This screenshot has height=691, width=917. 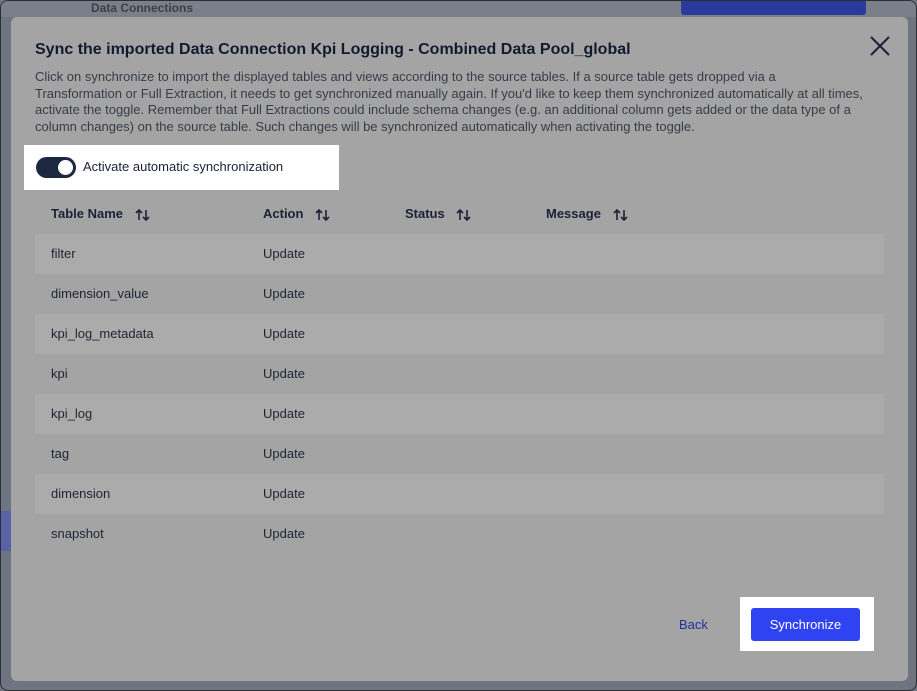 I want to click on table-row: filter Update, so click(x=459, y=254).